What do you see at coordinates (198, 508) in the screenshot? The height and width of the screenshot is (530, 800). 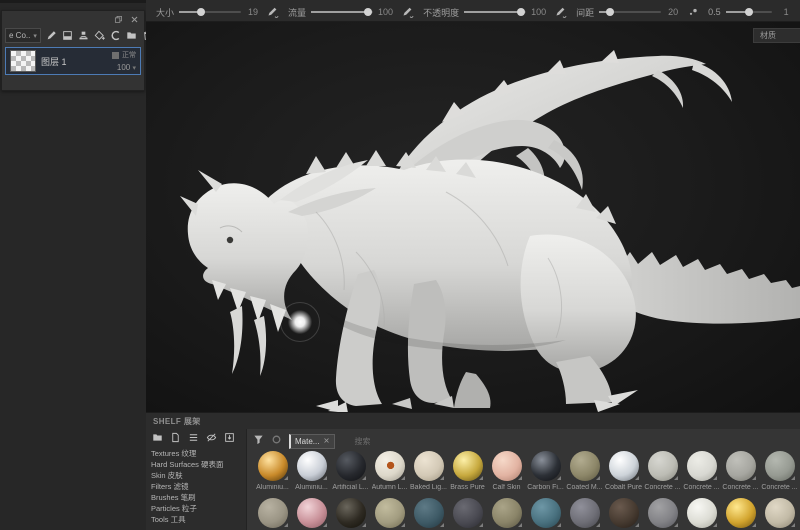 I see `category-particles: Particles 粒子` at bounding box center [198, 508].